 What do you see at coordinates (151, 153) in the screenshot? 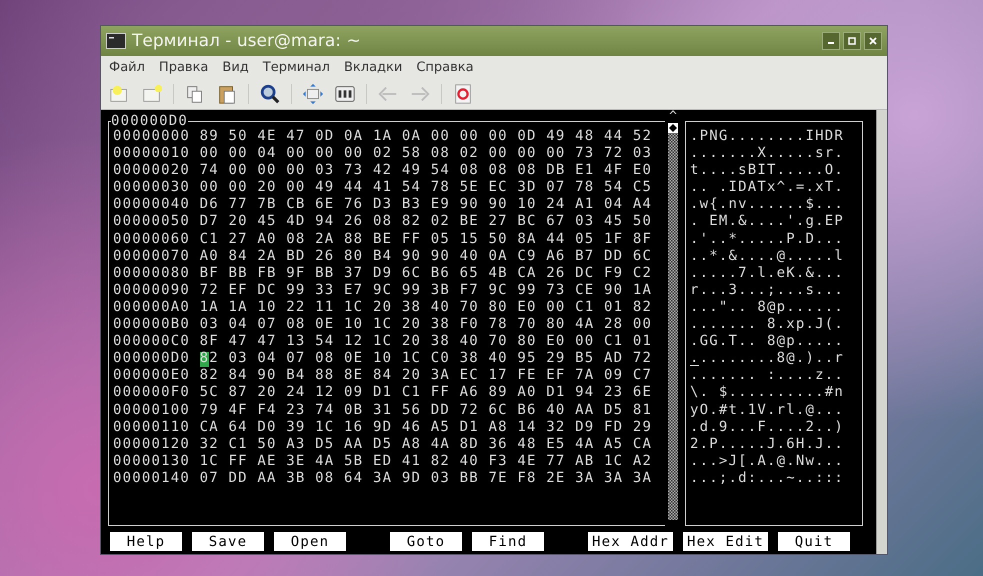
I see `address-cell: 00000010` at bounding box center [151, 153].